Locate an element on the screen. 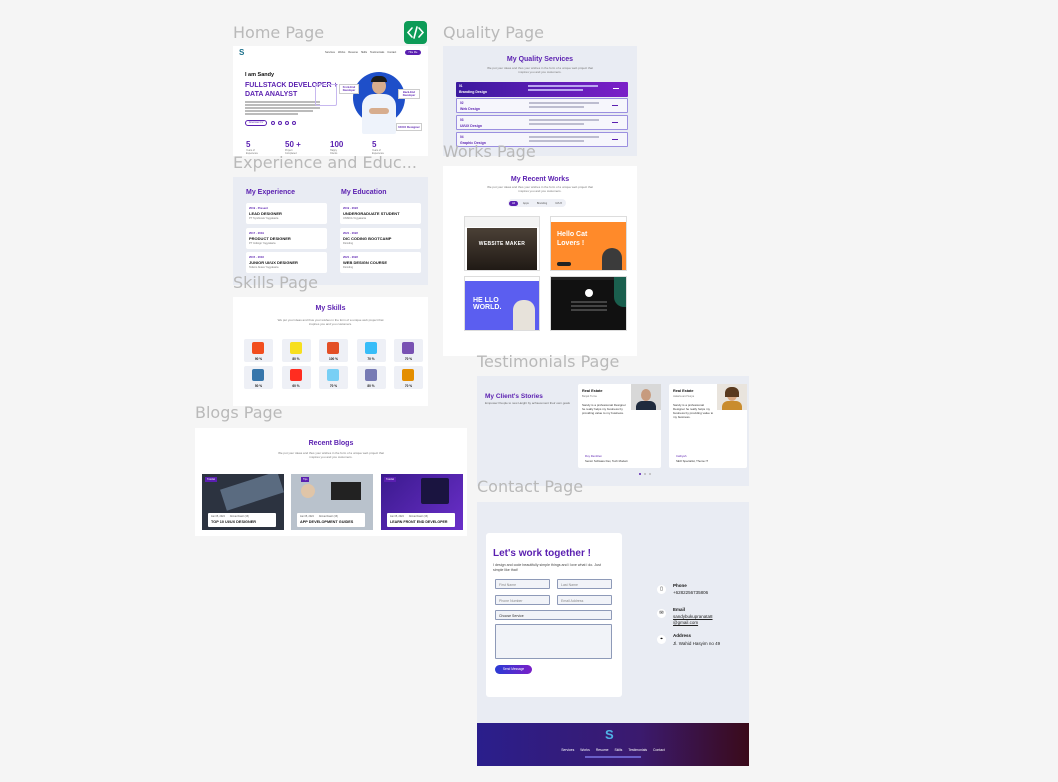  stat-value: 50 + is located at coordinates (293, 144).